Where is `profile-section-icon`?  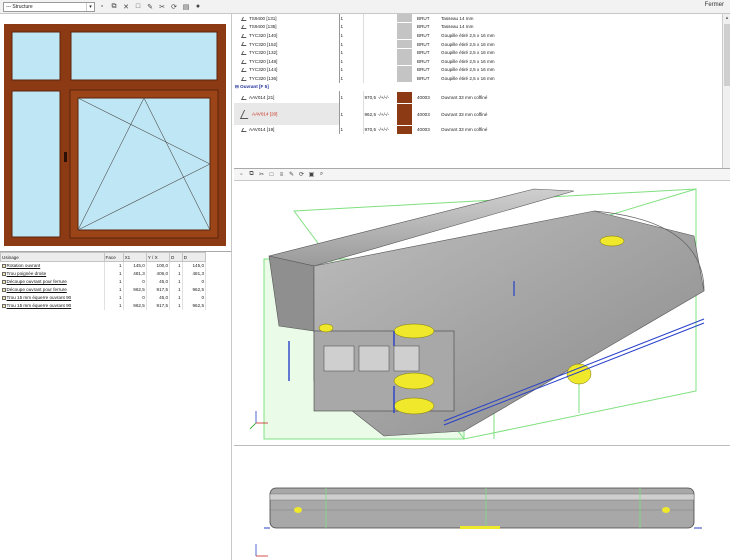
profile-section-icon is located at coordinates (246, 114).